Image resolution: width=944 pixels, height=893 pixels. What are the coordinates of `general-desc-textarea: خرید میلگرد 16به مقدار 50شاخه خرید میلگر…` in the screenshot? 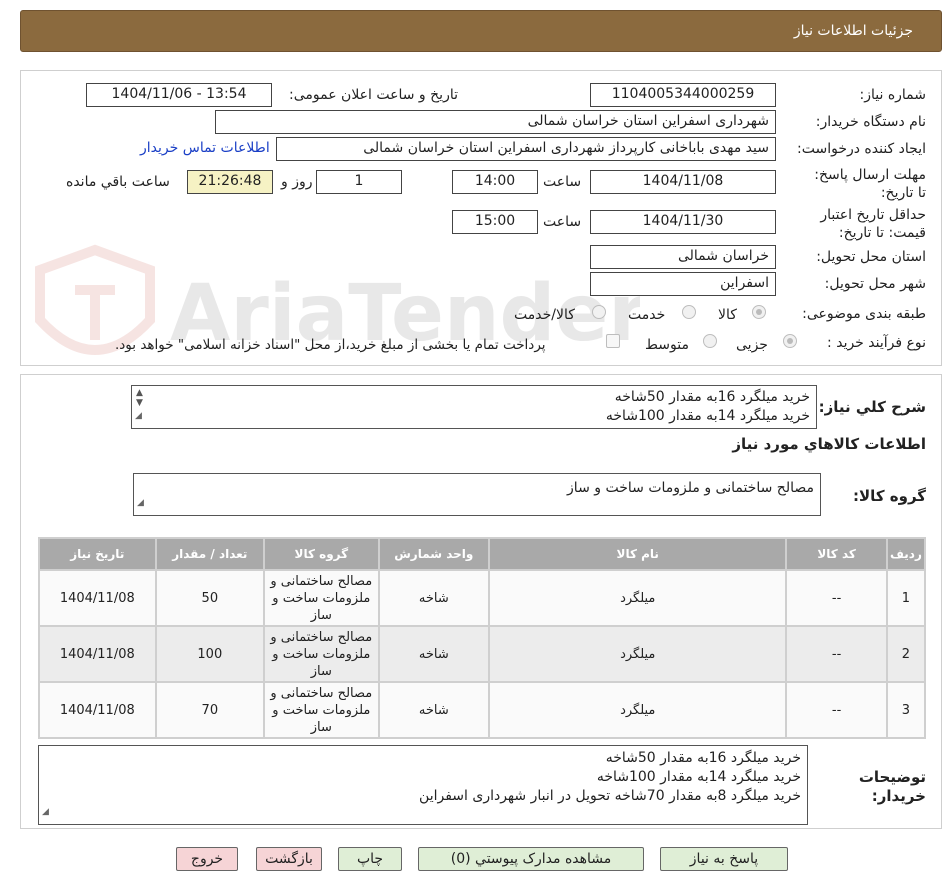 It's located at (474, 407).